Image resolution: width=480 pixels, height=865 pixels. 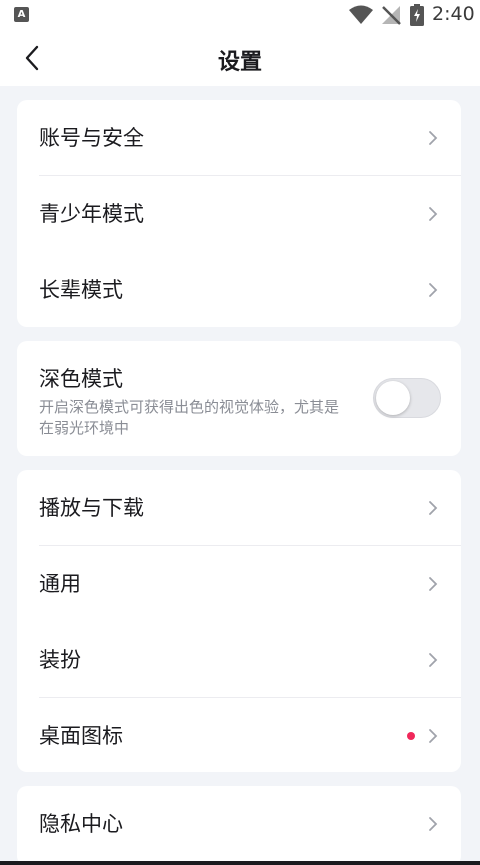 What do you see at coordinates (81, 736) in the screenshot?
I see `row-label: 桌面图标` at bounding box center [81, 736].